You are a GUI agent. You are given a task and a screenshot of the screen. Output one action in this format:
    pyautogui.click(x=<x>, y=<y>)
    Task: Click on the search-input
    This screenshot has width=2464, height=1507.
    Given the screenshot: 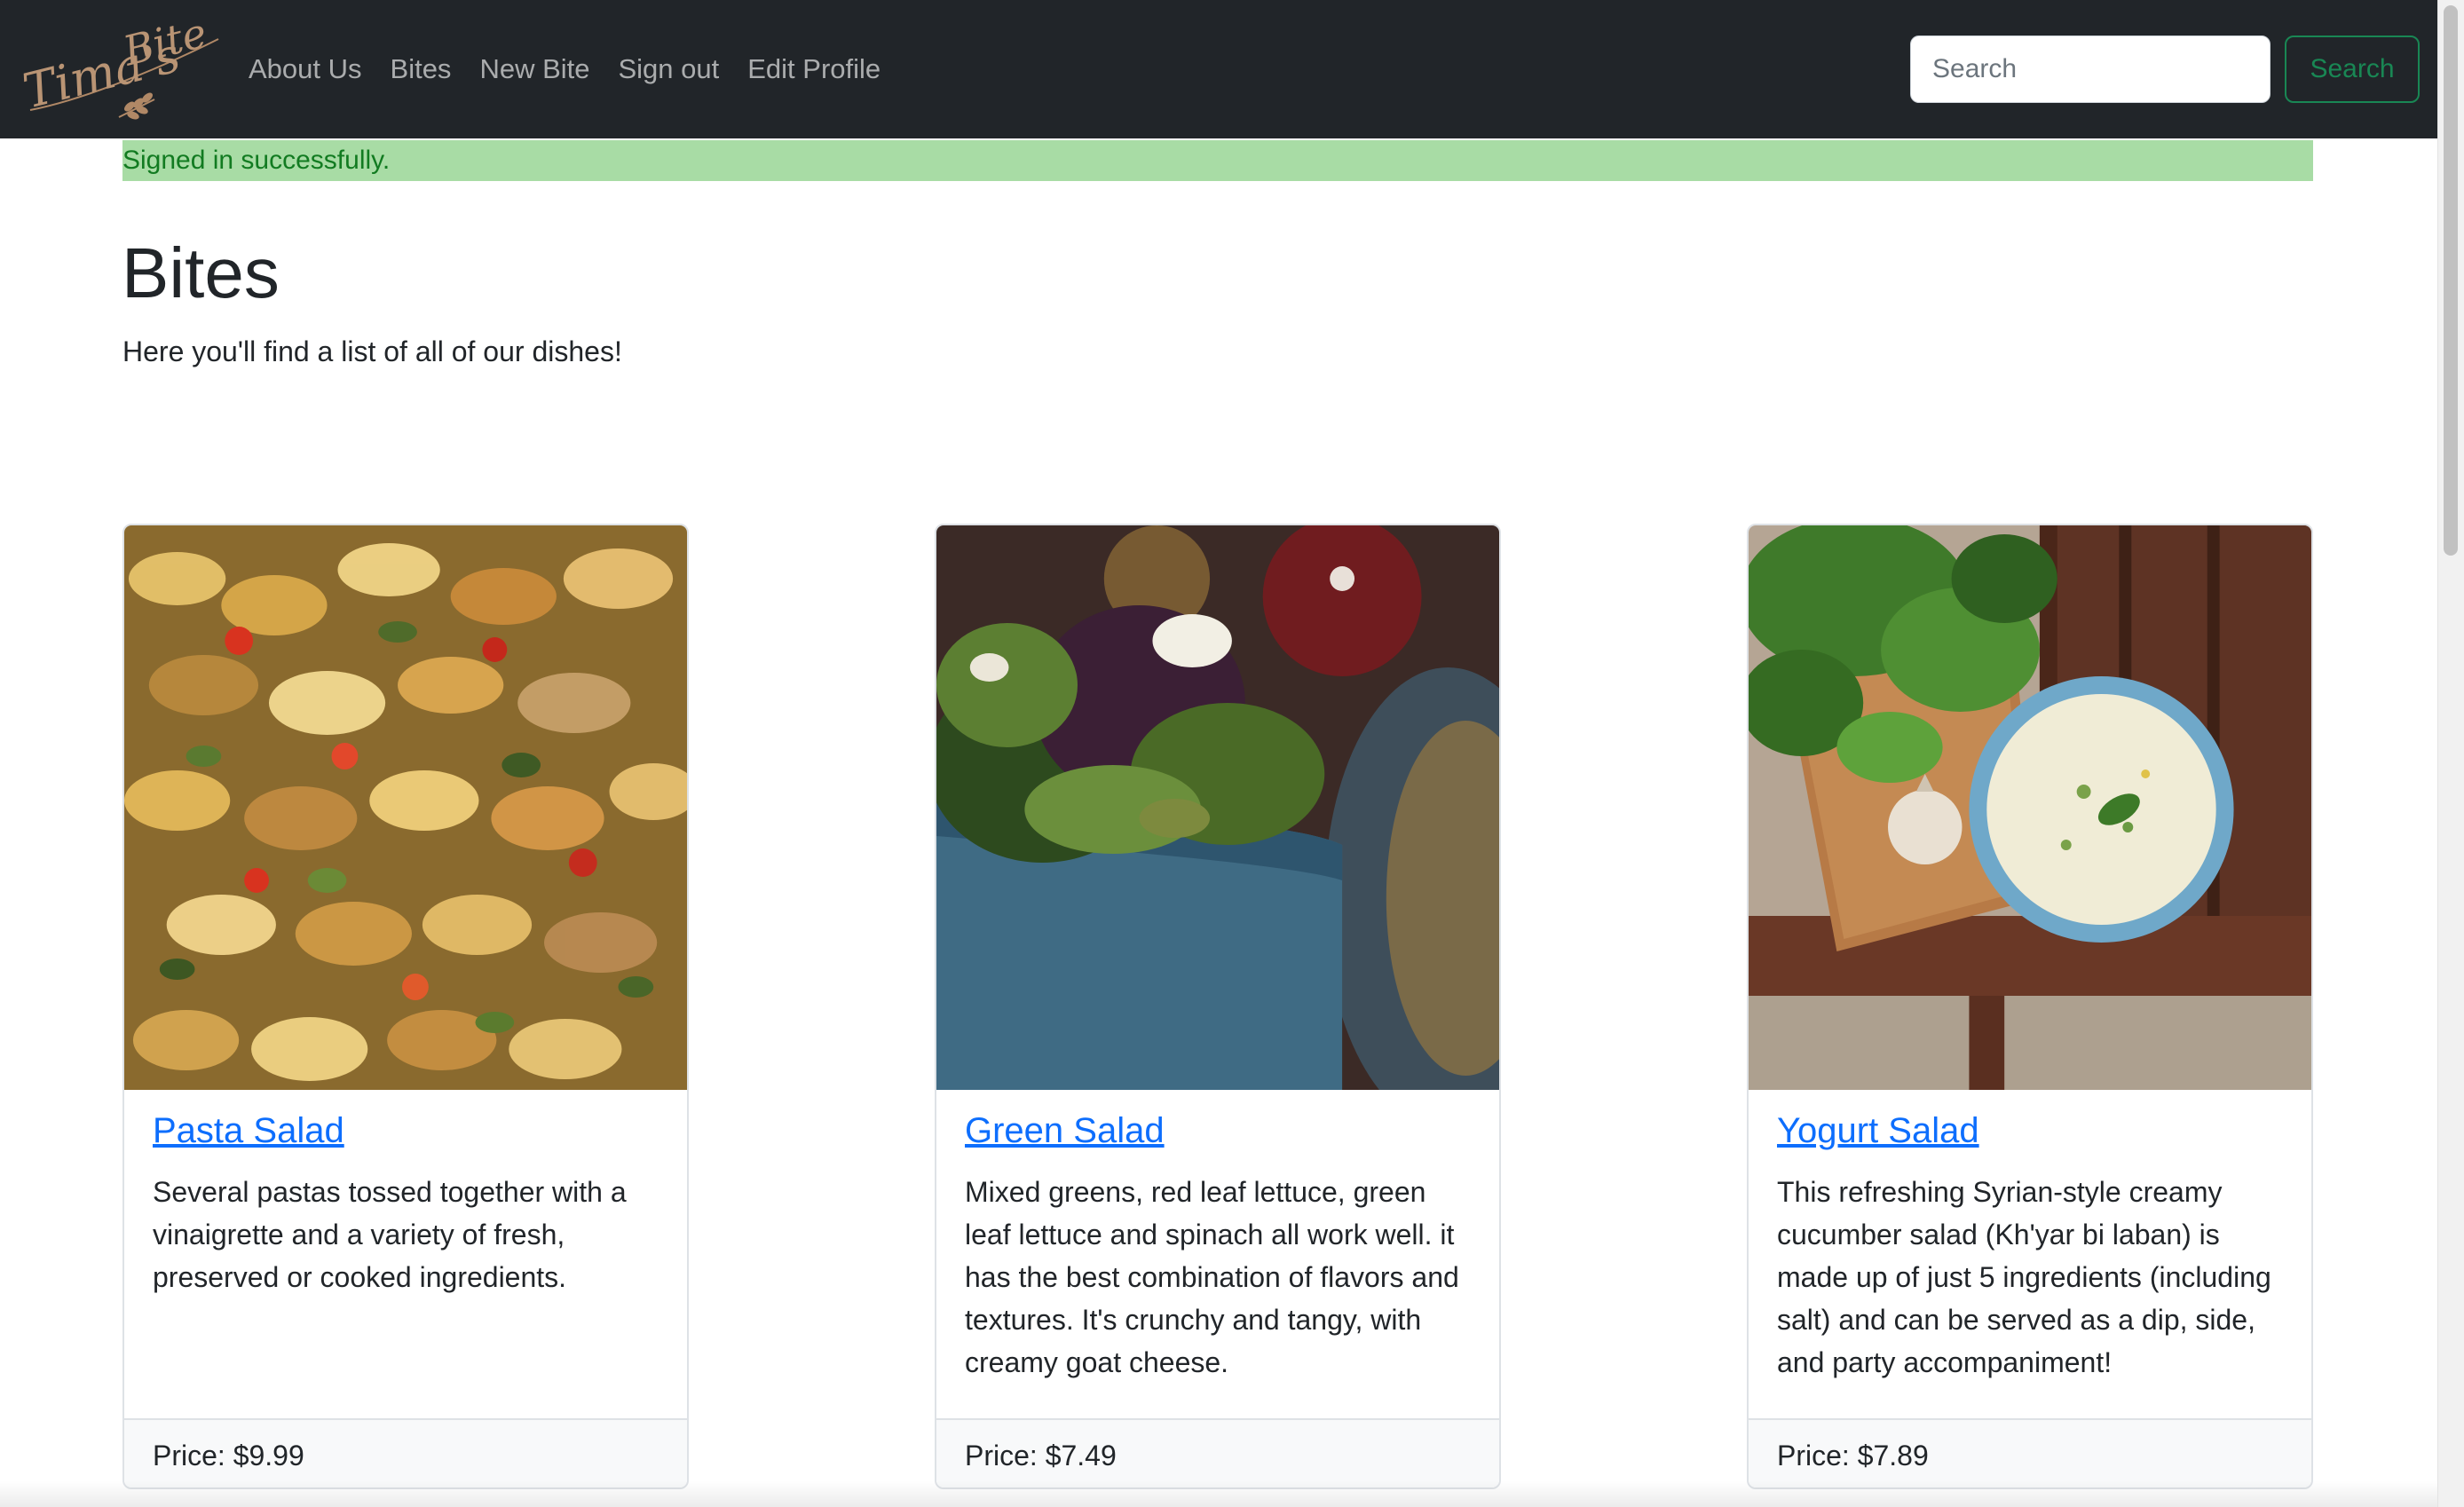 What is the action you would take?
    pyautogui.click(x=2090, y=69)
    